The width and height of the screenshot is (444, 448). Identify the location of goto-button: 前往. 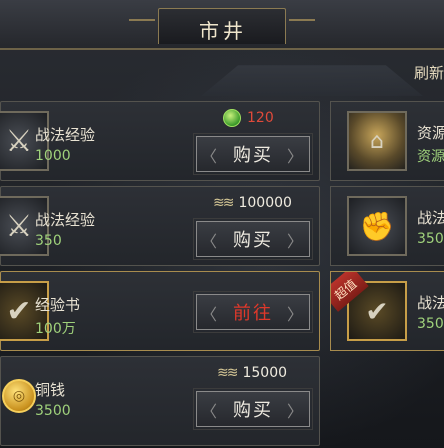
(253, 312).